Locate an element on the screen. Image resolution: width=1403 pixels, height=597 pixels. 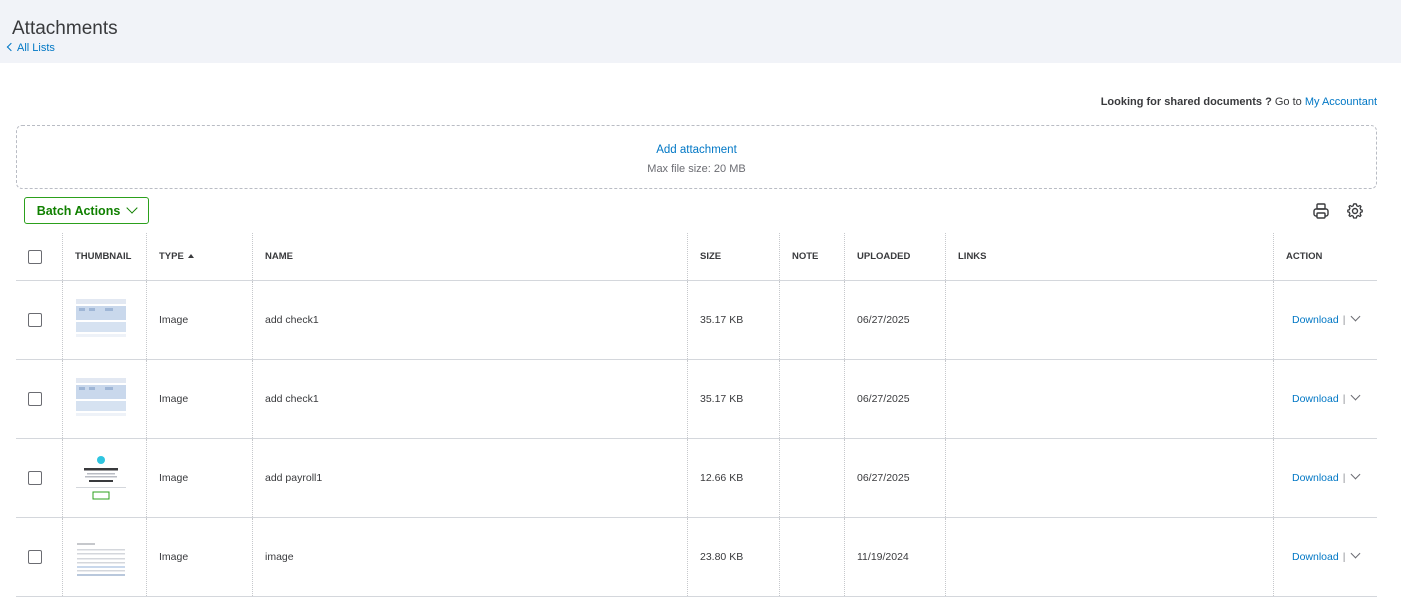
column-header-action: ACTION is located at coordinates (1325, 257).